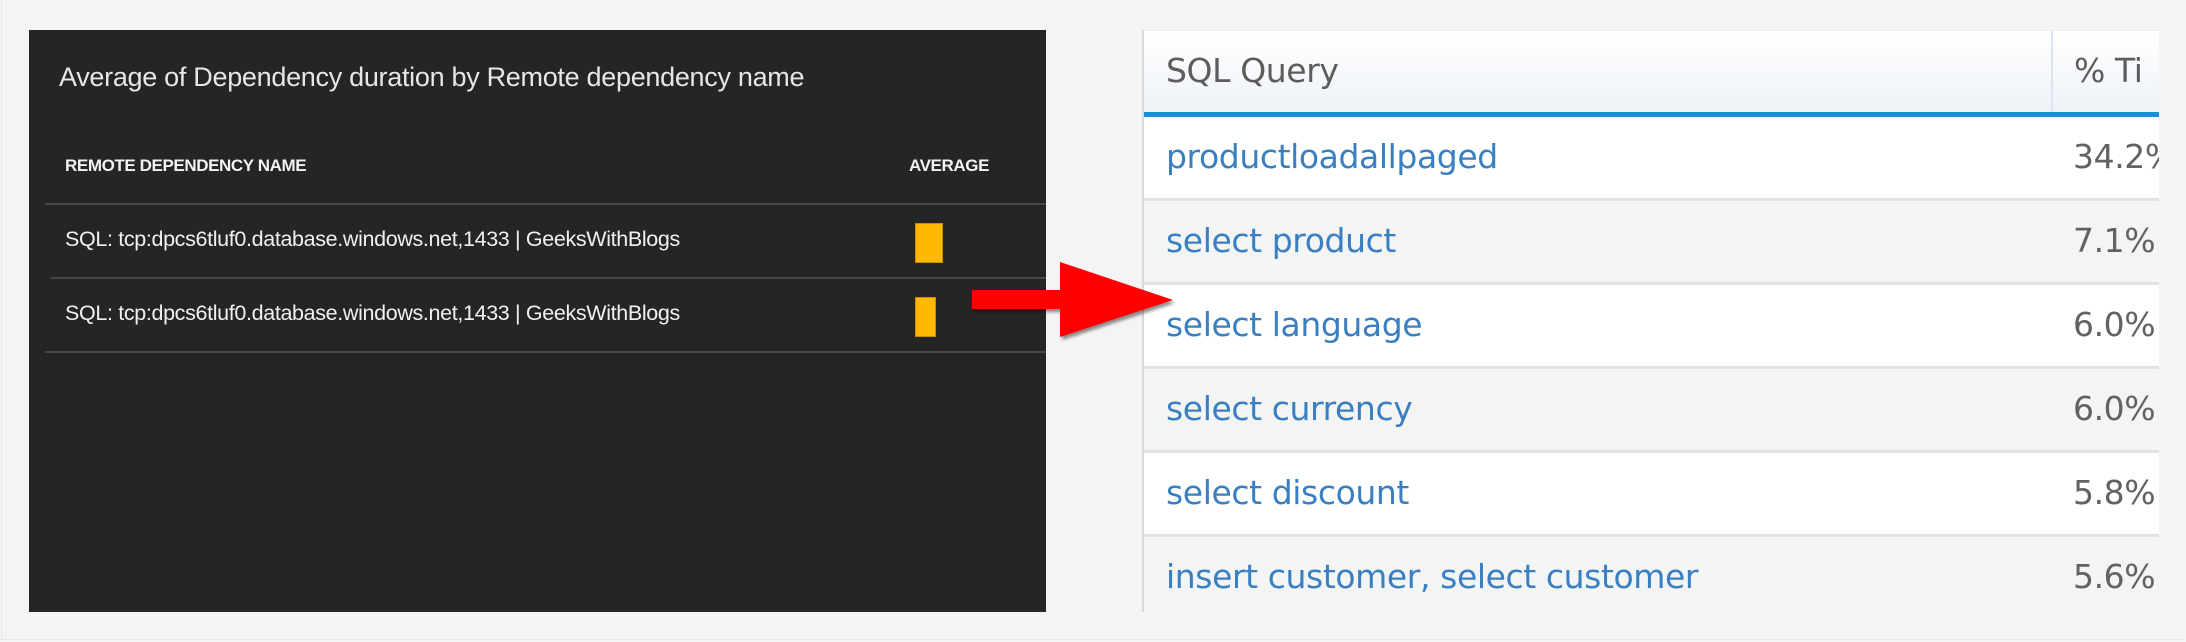  I want to click on column-header-remote-dependency-name: REMOTE DEPENDENCY NAME, so click(186, 166).